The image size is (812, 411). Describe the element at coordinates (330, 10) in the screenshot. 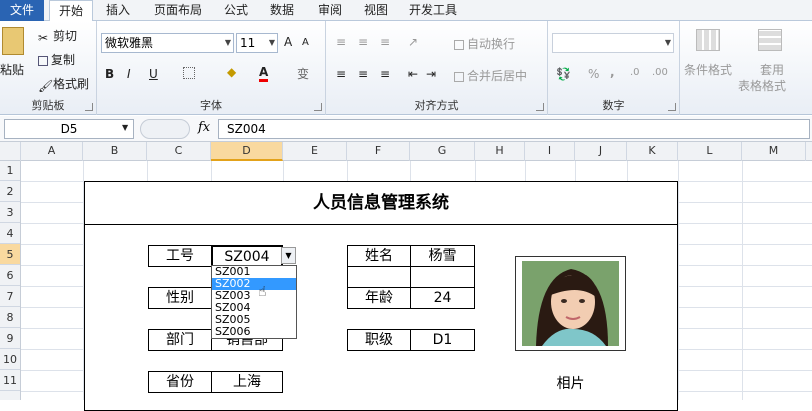

I see `tab-review: 审阅` at that location.